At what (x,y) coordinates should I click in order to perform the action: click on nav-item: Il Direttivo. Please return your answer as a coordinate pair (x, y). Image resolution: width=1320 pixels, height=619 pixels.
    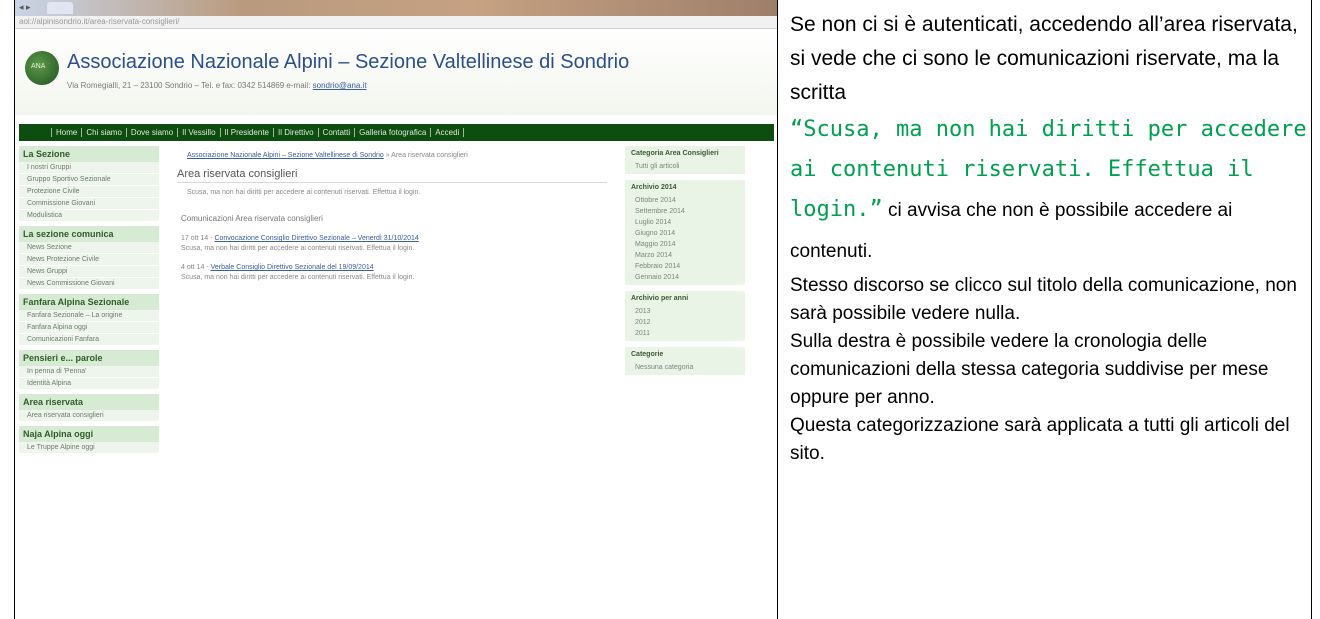
    Looking at the image, I should click on (296, 132).